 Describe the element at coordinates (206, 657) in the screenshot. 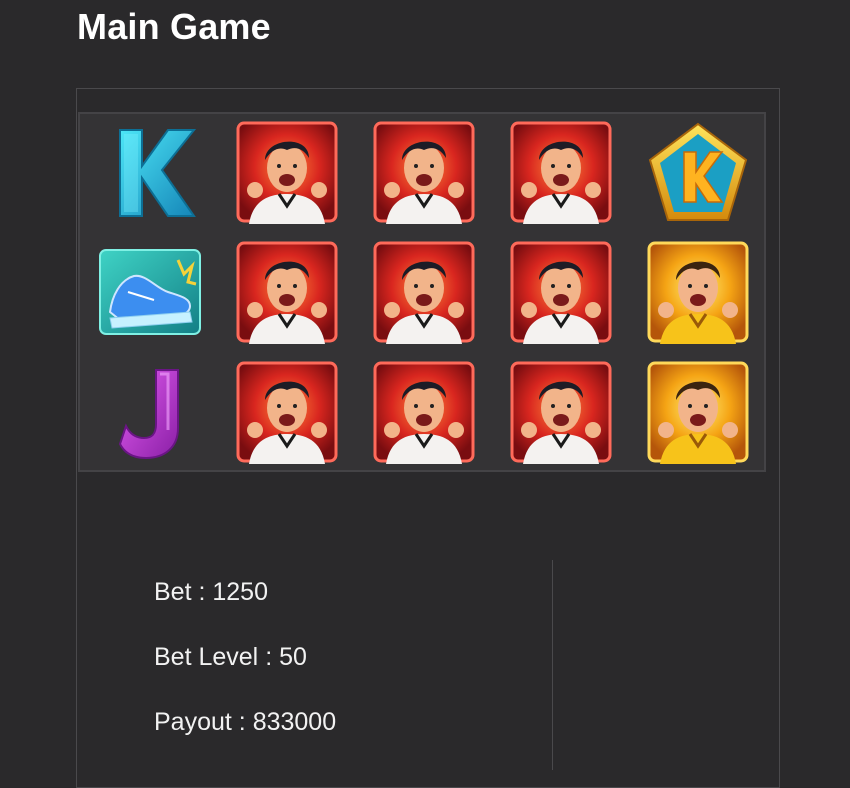

I see `bet-level-label: Bet Level` at that location.